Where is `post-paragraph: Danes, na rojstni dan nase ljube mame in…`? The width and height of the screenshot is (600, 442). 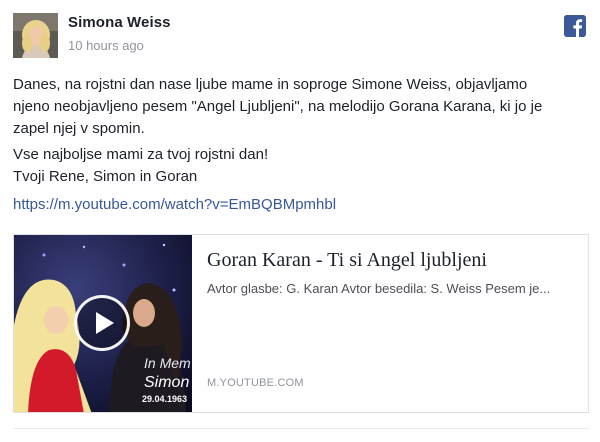 post-paragraph: Danes, na rojstni dan nase ljube mame in… is located at coordinates (299, 107).